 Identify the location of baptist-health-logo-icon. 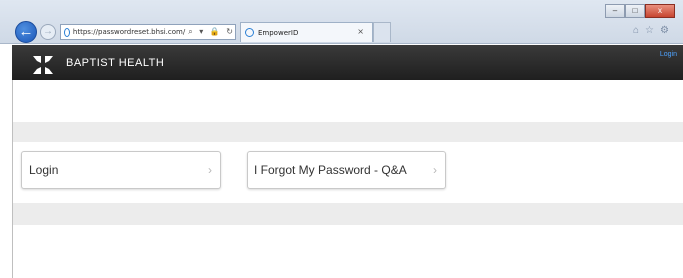
(43, 65).